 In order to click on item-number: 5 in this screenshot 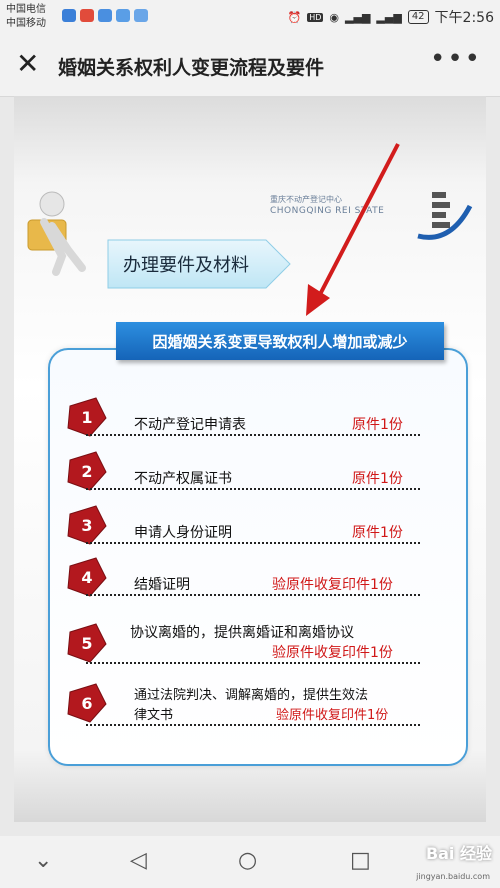, I will do `click(87, 643)`.